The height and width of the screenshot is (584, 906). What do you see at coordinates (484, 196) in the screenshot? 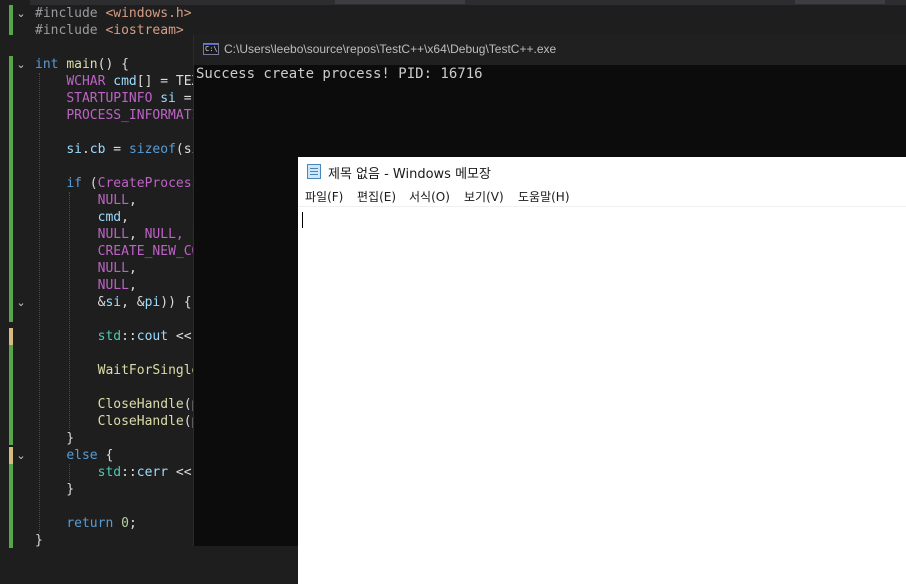
I see `menu-view: 보기(V)` at bounding box center [484, 196].